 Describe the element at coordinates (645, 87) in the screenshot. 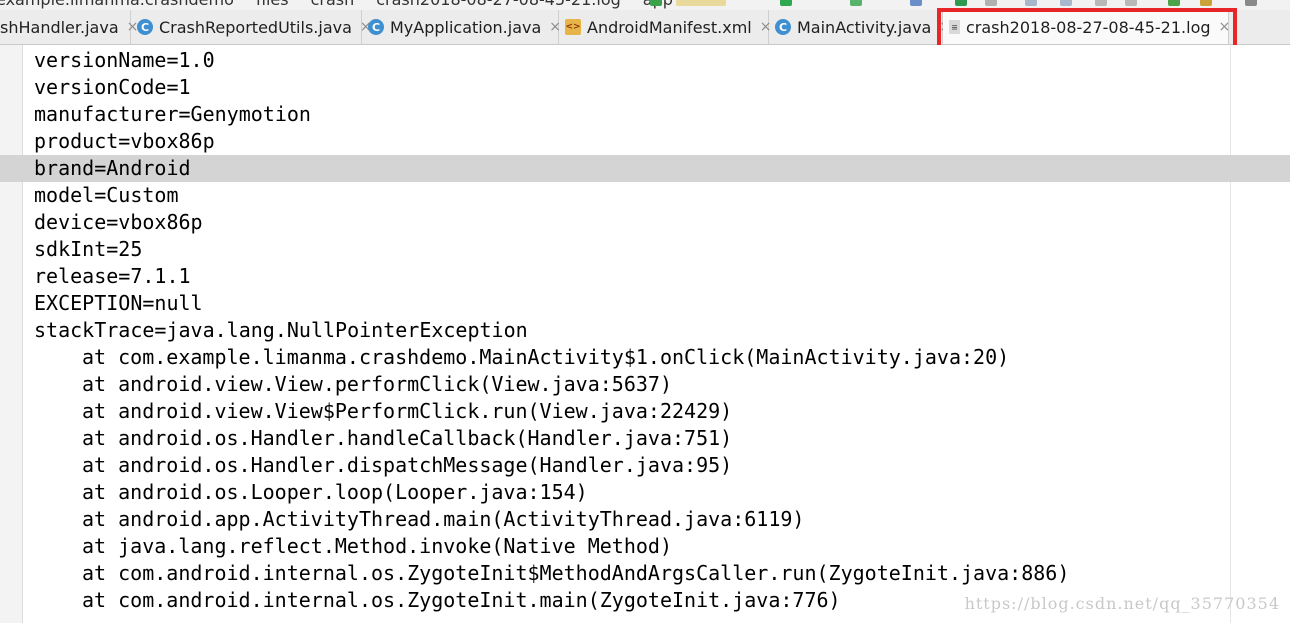

I see `code-line: versionCode=1` at that location.